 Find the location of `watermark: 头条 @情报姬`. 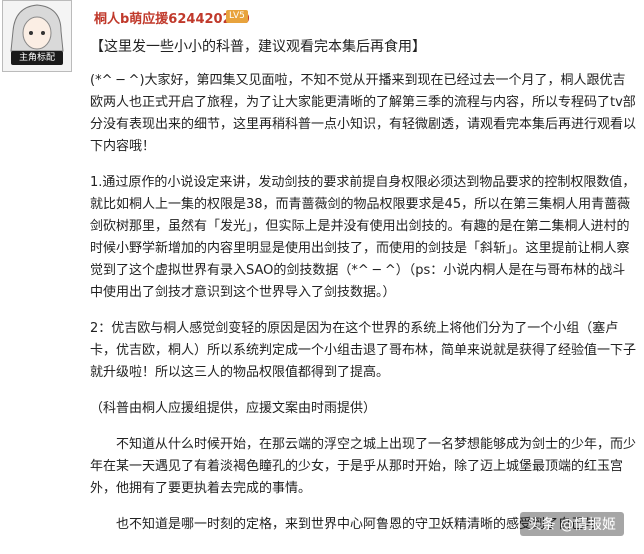

watermark: 头条 @情报姬 is located at coordinates (571, 524).